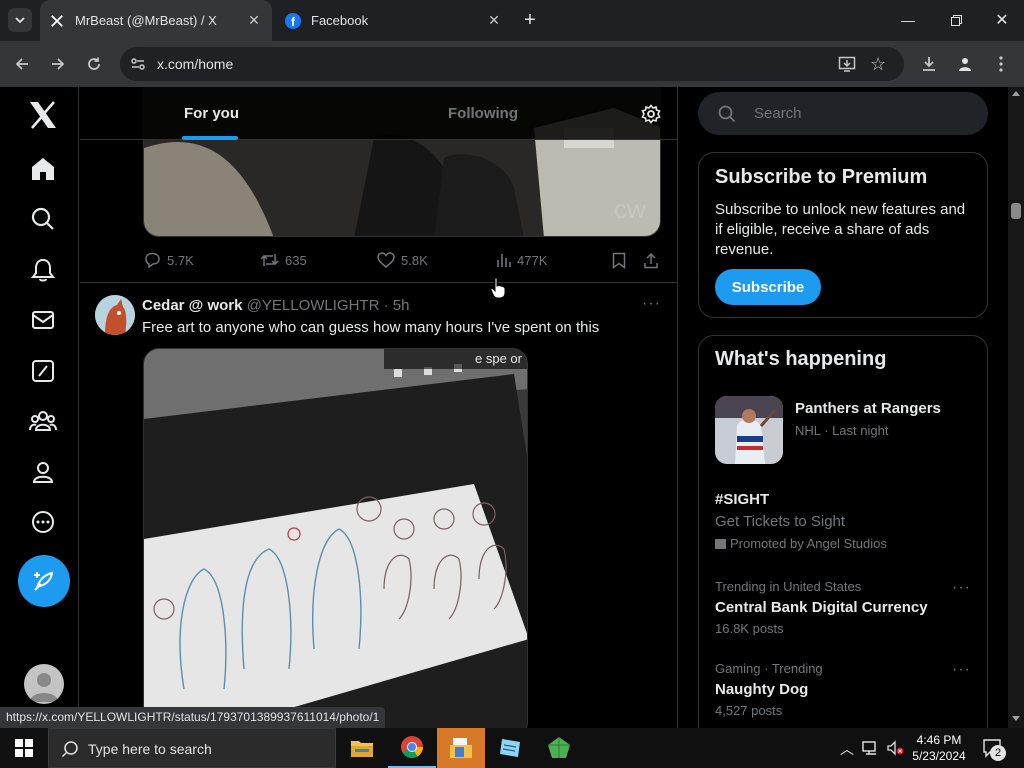 This screenshot has width=1024, height=768. Describe the element at coordinates (749, 430) in the screenshot. I see `trend-thumbnail` at that location.